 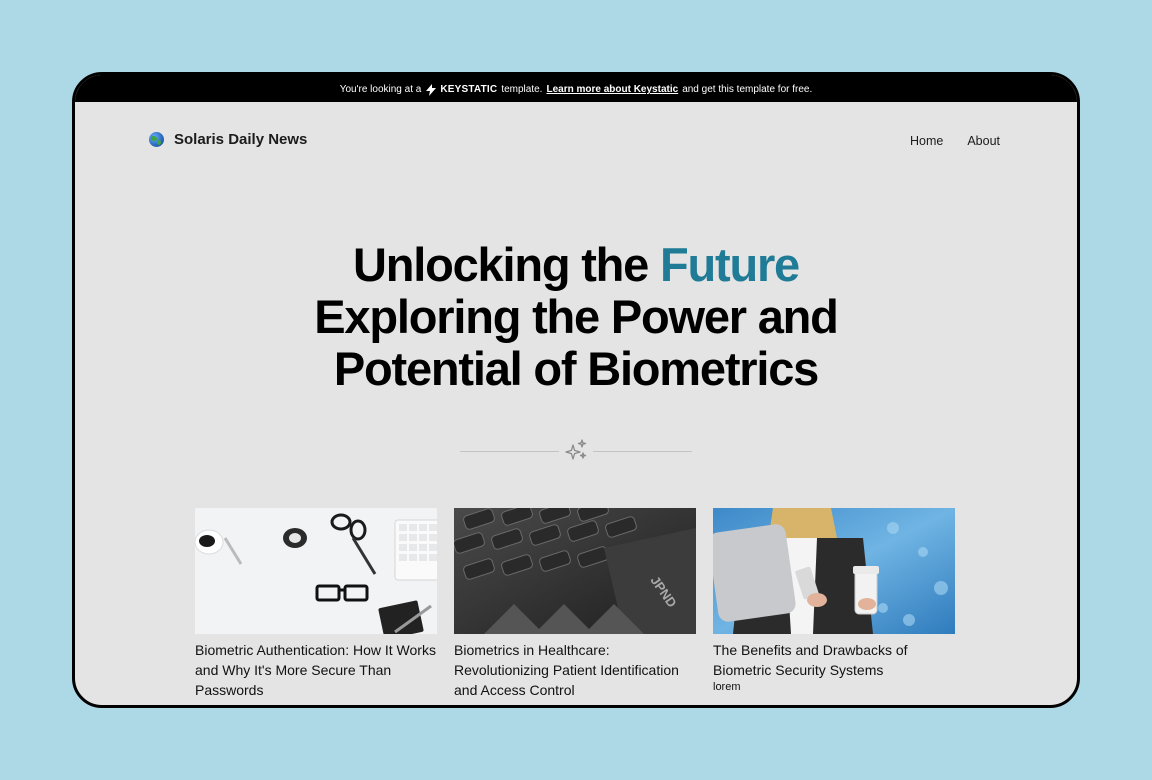 What do you see at coordinates (747, 89) in the screenshot?
I see `banner-suffix: and get this template for free.` at bounding box center [747, 89].